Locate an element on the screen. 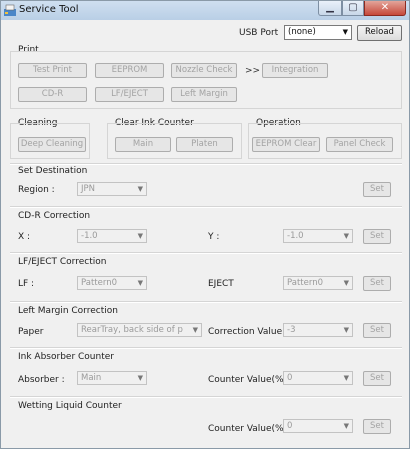  lf-select: Pattern0 ▼ is located at coordinates (112, 283).